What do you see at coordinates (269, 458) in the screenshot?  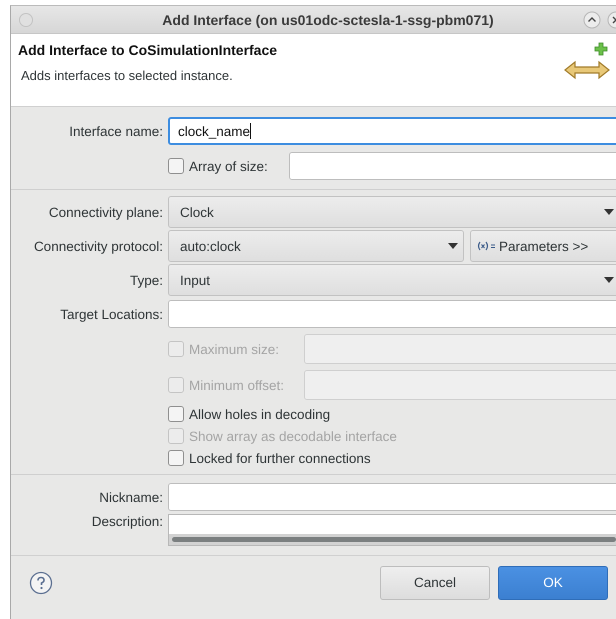 I see `checkbox: Locked for further connections` at bounding box center [269, 458].